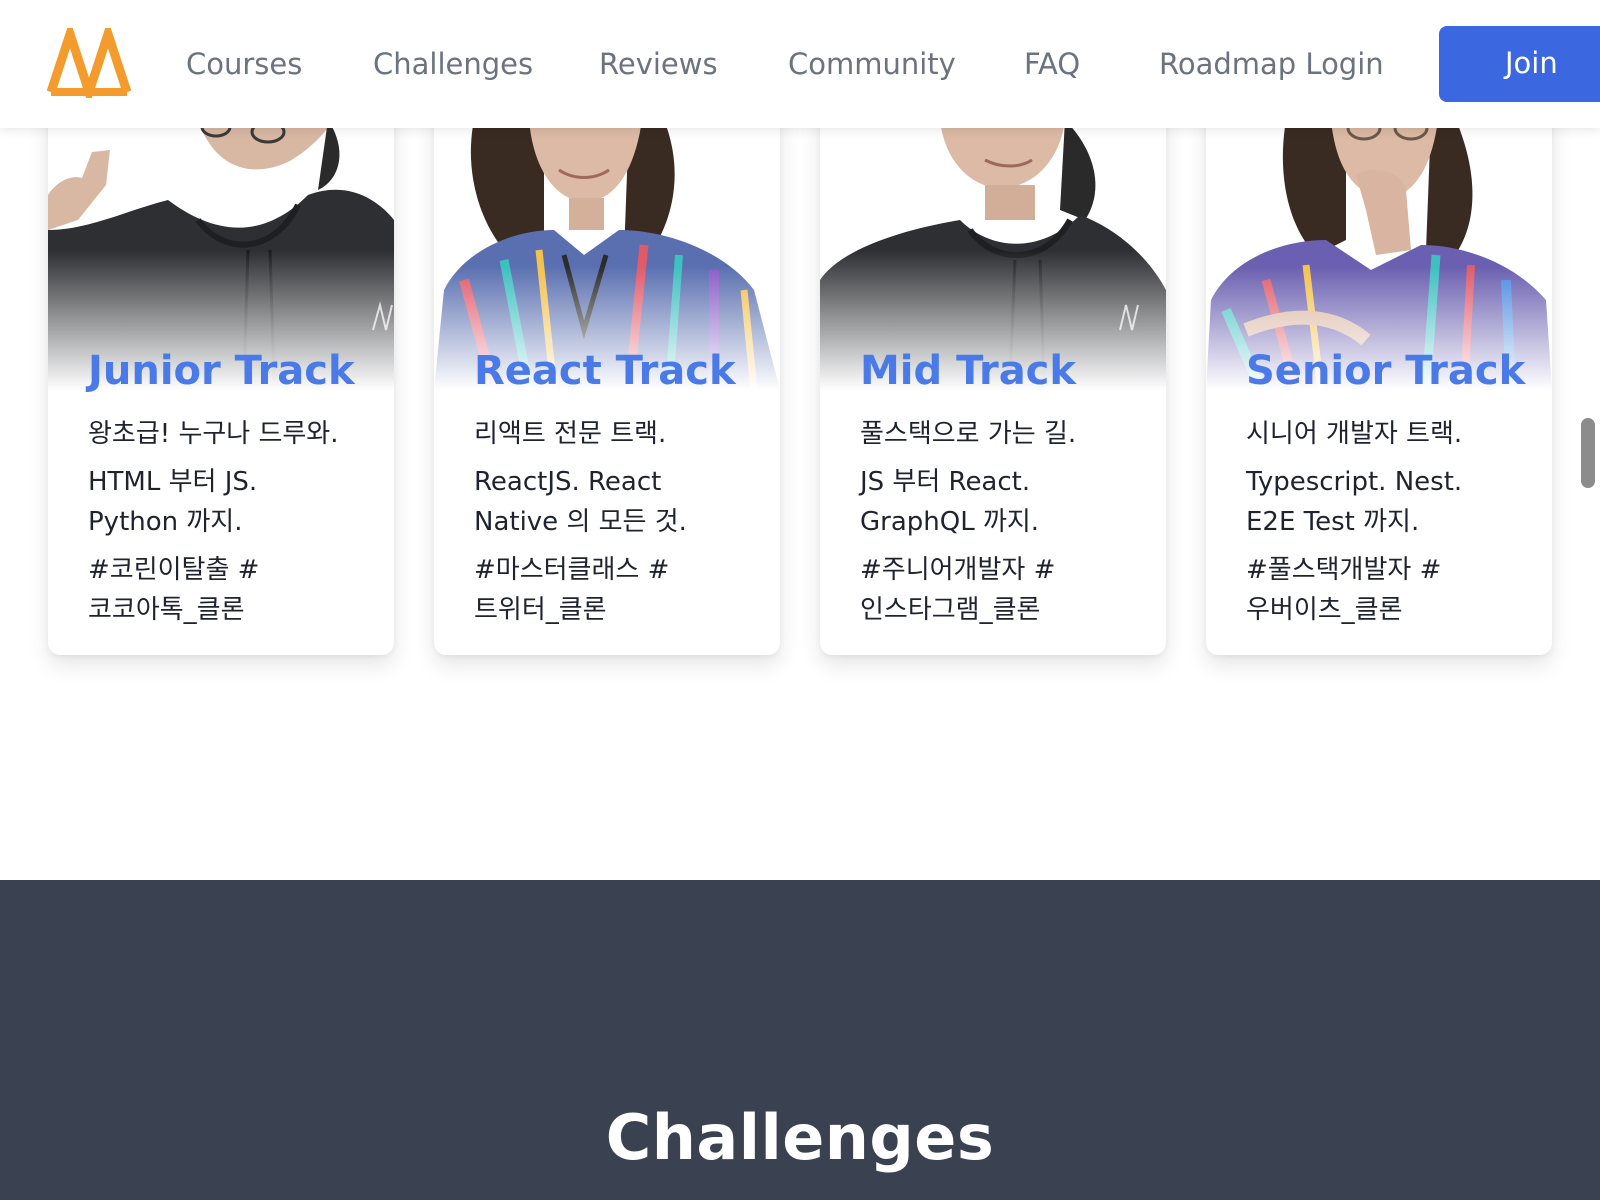  Describe the element at coordinates (1354, 434) in the screenshot. I see `track-tagline: 시니어 개발자 트랙.` at that location.